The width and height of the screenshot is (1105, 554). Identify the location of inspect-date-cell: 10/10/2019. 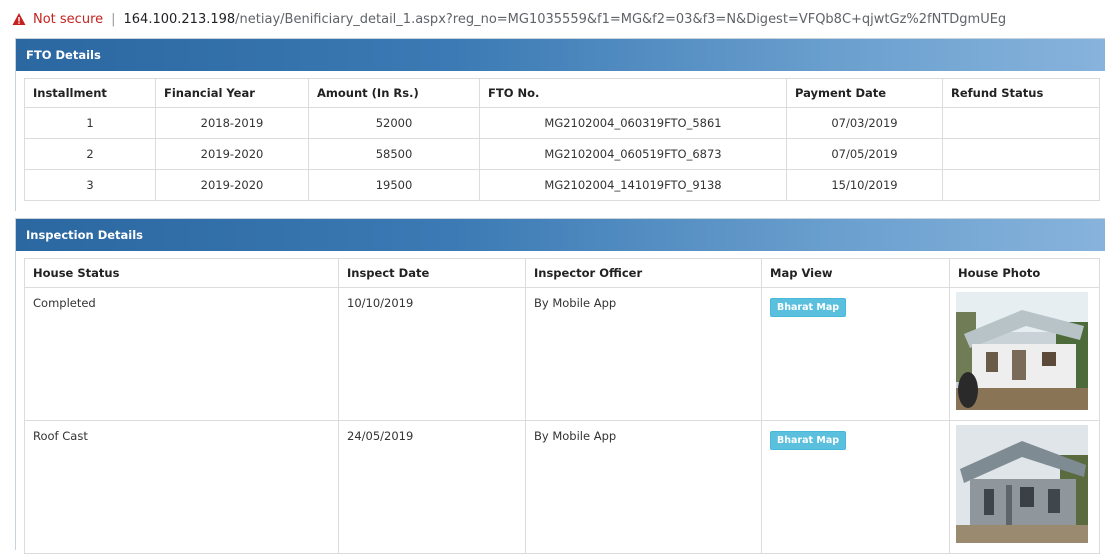
(432, 354).